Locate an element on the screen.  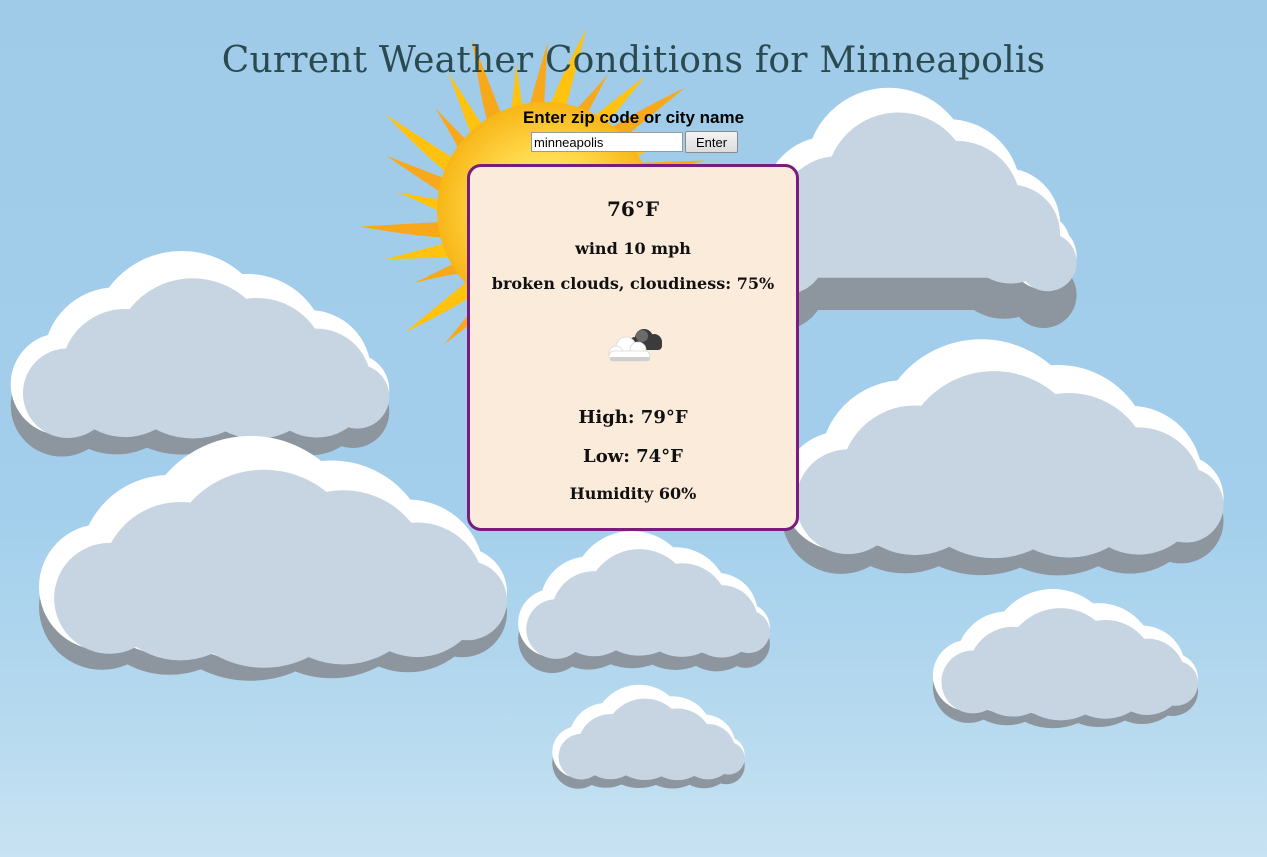
enter-button: Enter is located at coordinates (711, 142).